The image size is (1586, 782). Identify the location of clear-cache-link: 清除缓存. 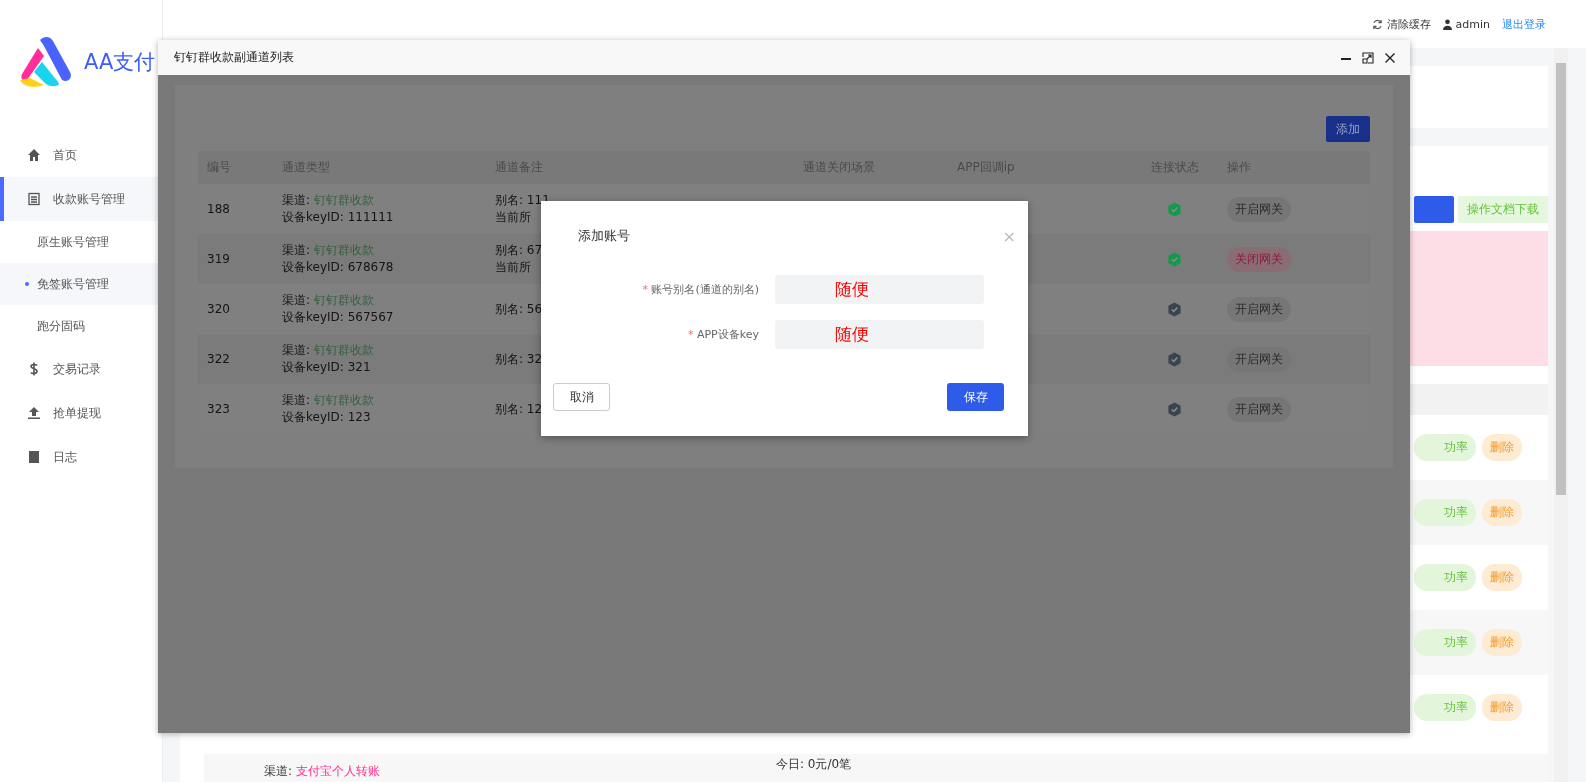
(1408, 24).